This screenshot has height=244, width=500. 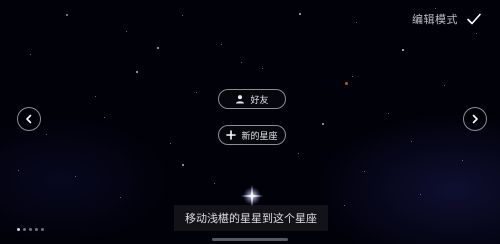 What do you see at coordinates (346, 83) in the screenshot?
I see `red-star` at bounding box center [346, 83].